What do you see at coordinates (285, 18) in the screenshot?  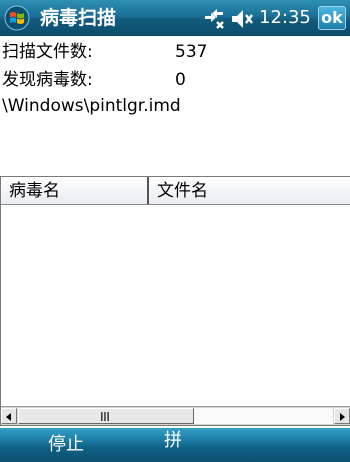 I see `clock-time: 12:35` at bounding box center [285, 18].